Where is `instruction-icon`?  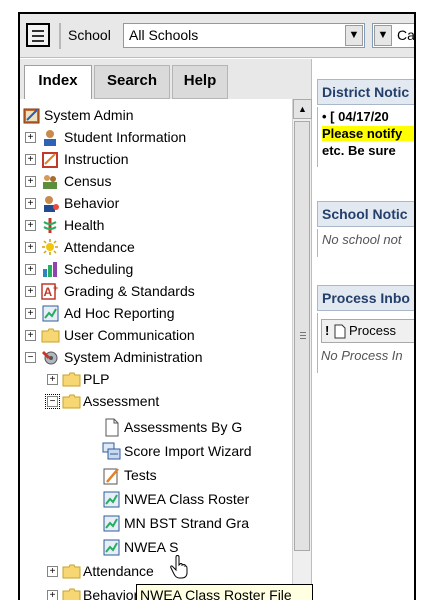
instruction-icon is located at coordinates (50, 160).